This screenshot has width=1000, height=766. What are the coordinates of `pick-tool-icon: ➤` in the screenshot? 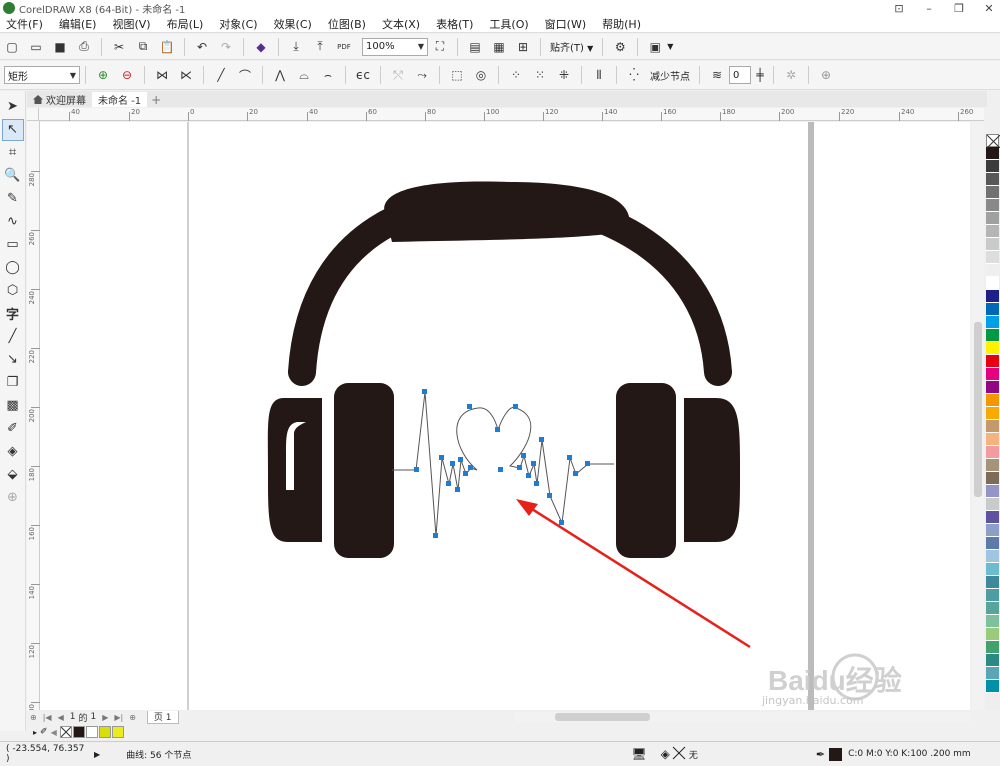 It's located at (13, 107).